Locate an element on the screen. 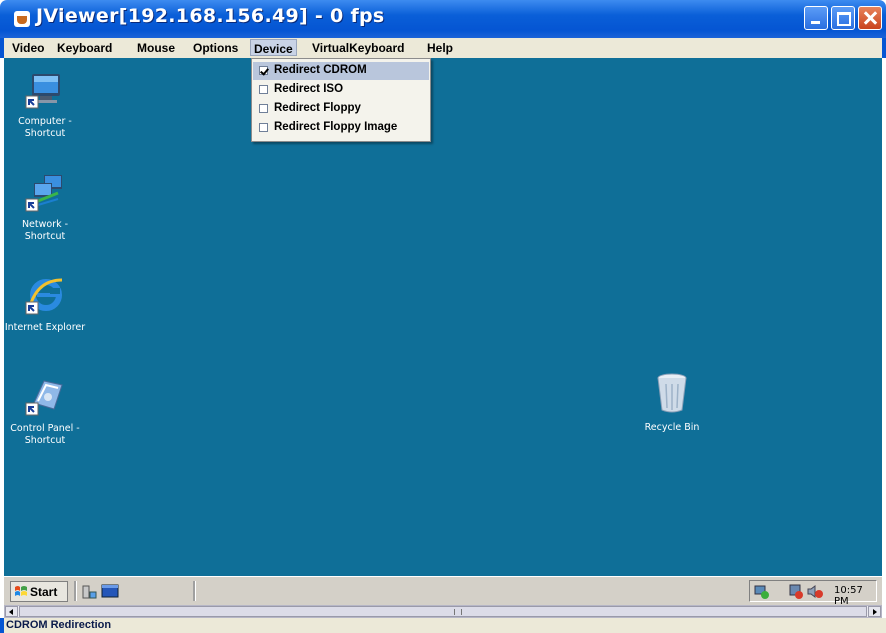 Image resolution: width=886 pixels, height=633 pixels. network-status-icon is located at coordinates (762, 591).